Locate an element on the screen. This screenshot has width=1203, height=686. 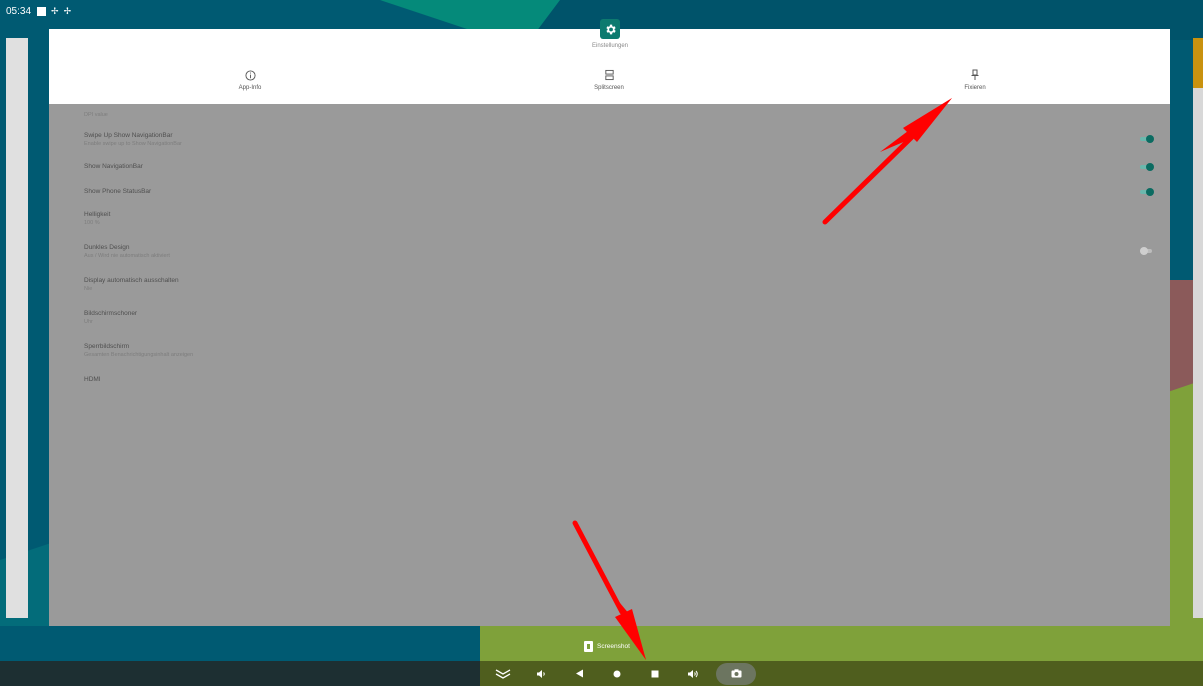
volume-down-button is located at coordinates (541, 673).